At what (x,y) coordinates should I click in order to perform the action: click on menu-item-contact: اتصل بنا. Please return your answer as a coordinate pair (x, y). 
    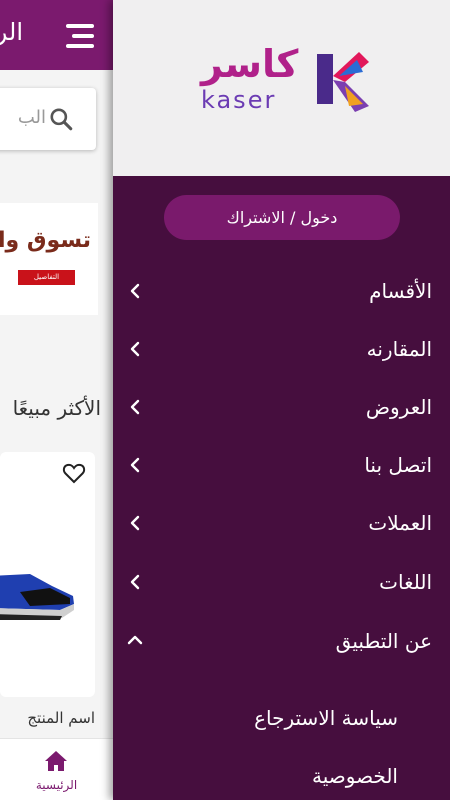
    Looking at the image, I should click on (281, 465).